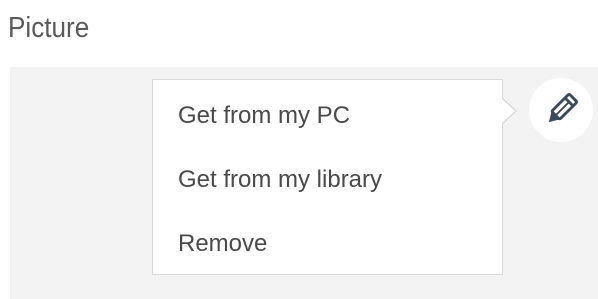  Describe the element at coordinates (508, 111) in the screenshot. I see `menu-pointer-fill` at that location.